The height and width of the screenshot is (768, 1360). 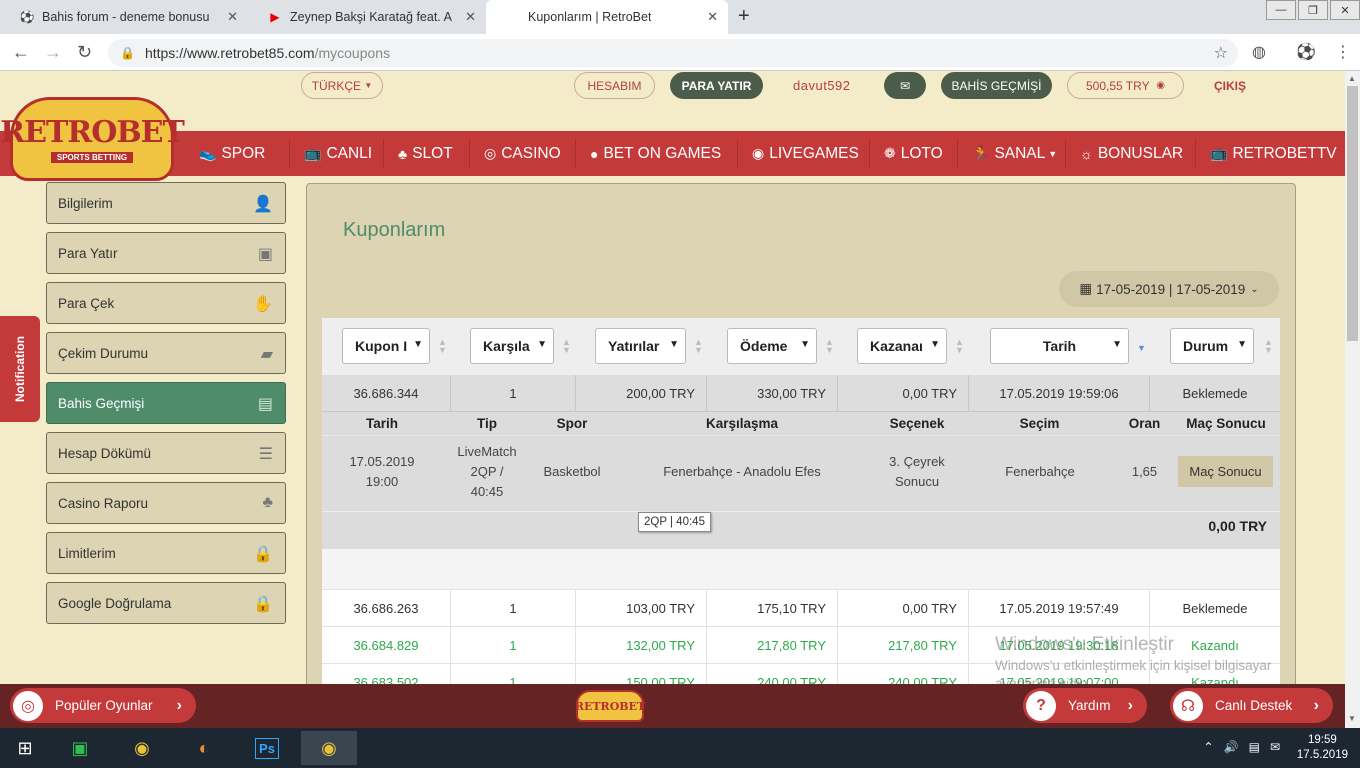 I want to click on close-window-icon: ✕, so click(x=1345, y=10).